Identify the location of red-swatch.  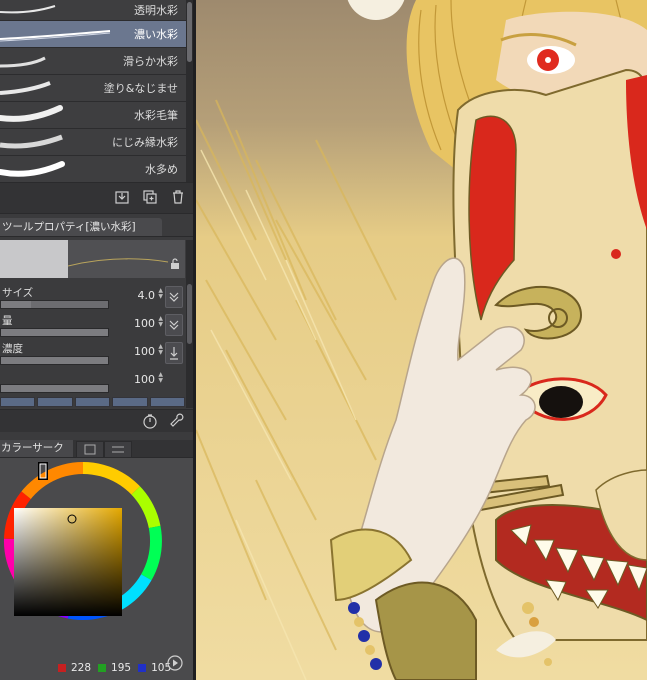
(62, 668).